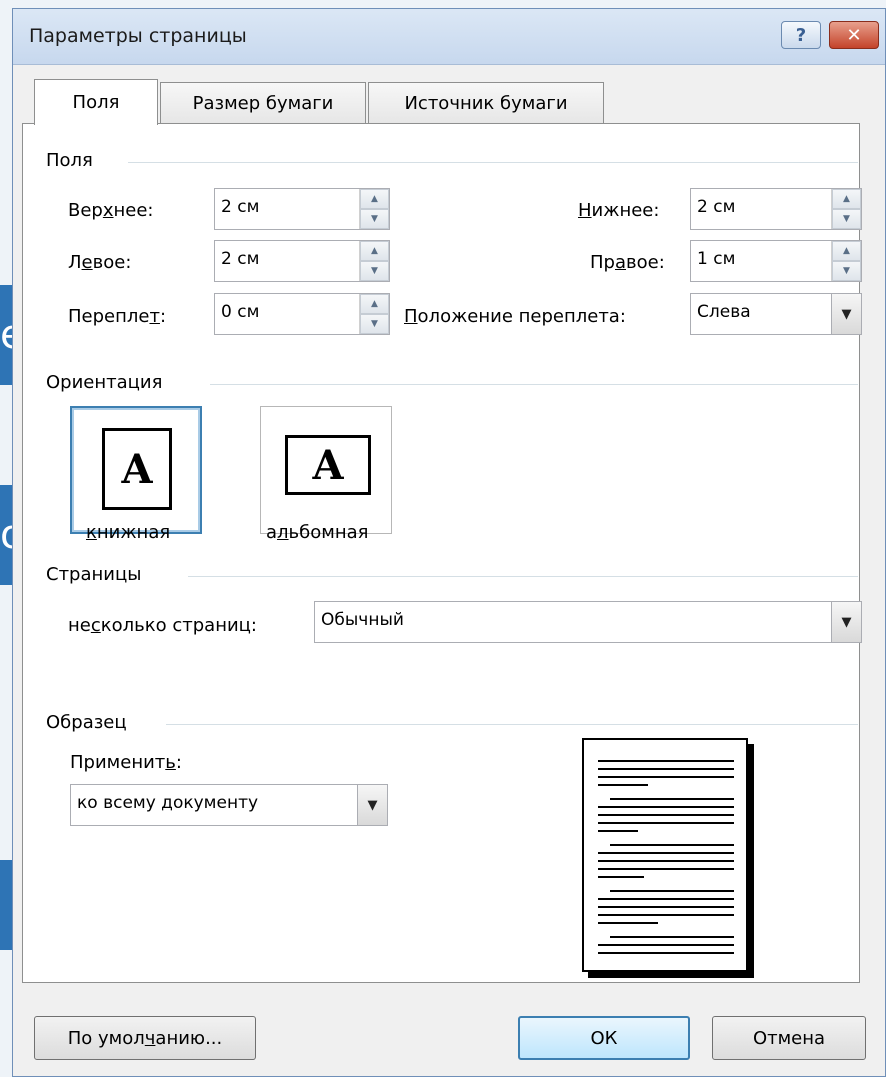 The image size is (886, 1077). Describe the element at coordinates (104, 382) in the screenshot. I see `orientation-group-label: Ориентация` at that location.